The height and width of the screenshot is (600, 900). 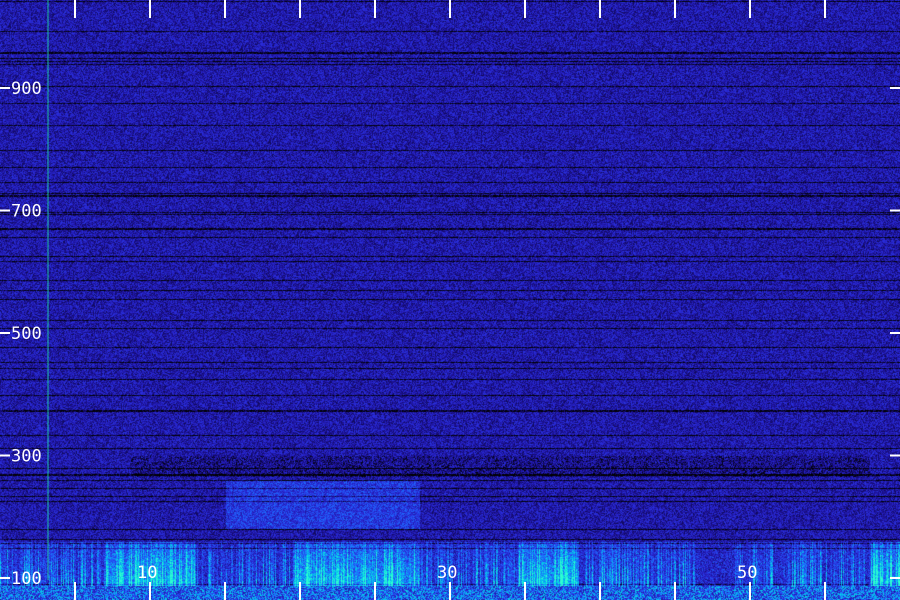 I want to click on y-axis-right, so click(x=895, y=333).